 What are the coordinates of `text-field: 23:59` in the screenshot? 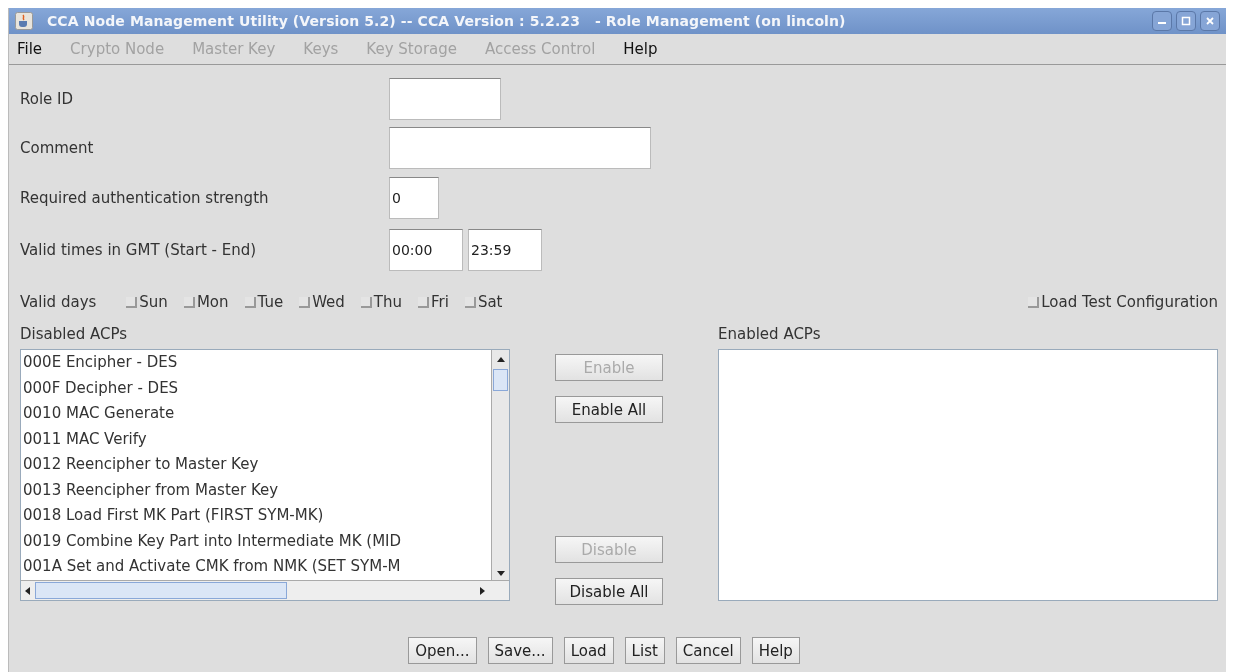 It's located at (505, 249).